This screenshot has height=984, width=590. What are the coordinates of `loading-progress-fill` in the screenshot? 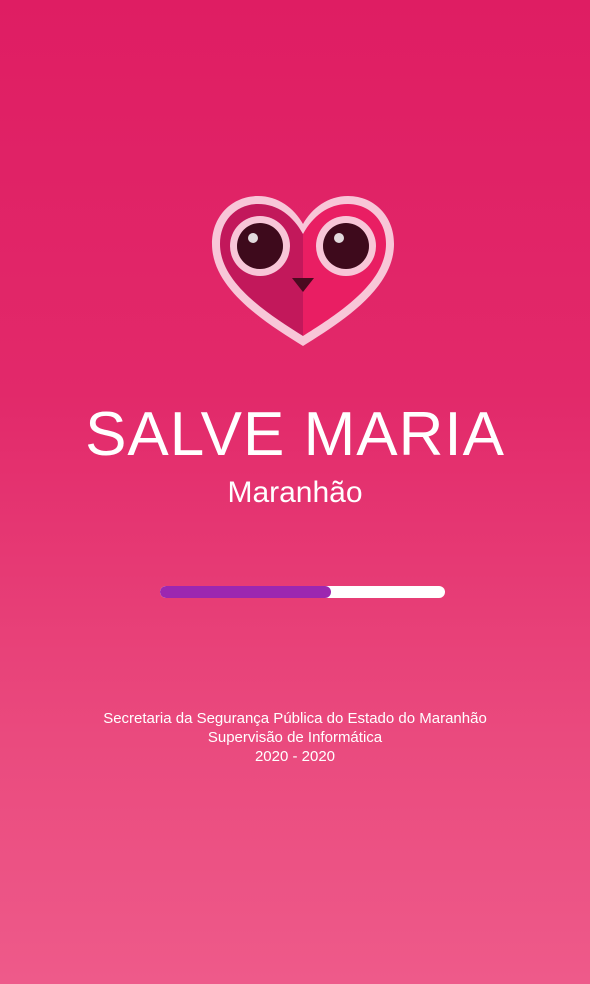 It's located at (245, 592).